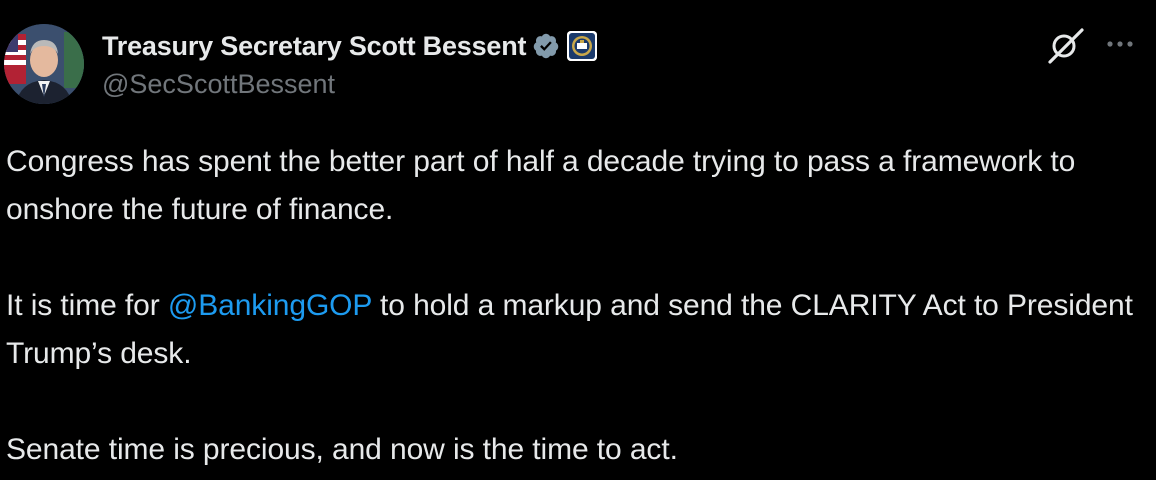 This screenshot has height=480, width=1156. I want to click on author-handle: @SecScottBessent, so click(452, 84).